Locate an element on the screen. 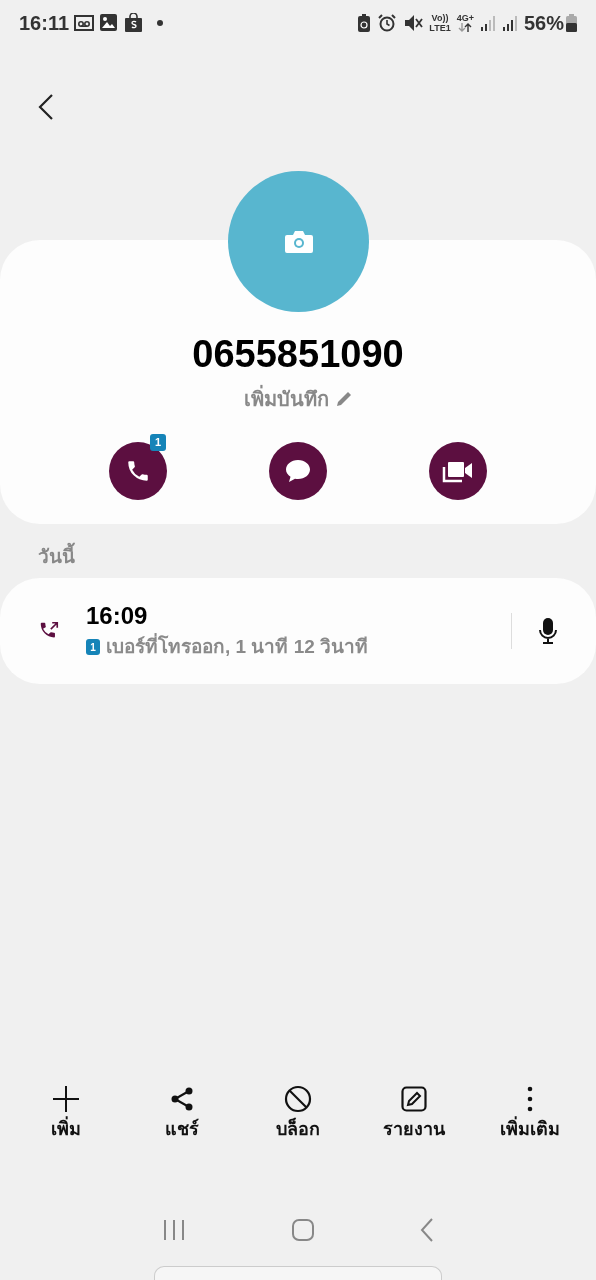 This screenshot has width=596, height=1280. nav-back-button is located at coordinates (426, 1230).